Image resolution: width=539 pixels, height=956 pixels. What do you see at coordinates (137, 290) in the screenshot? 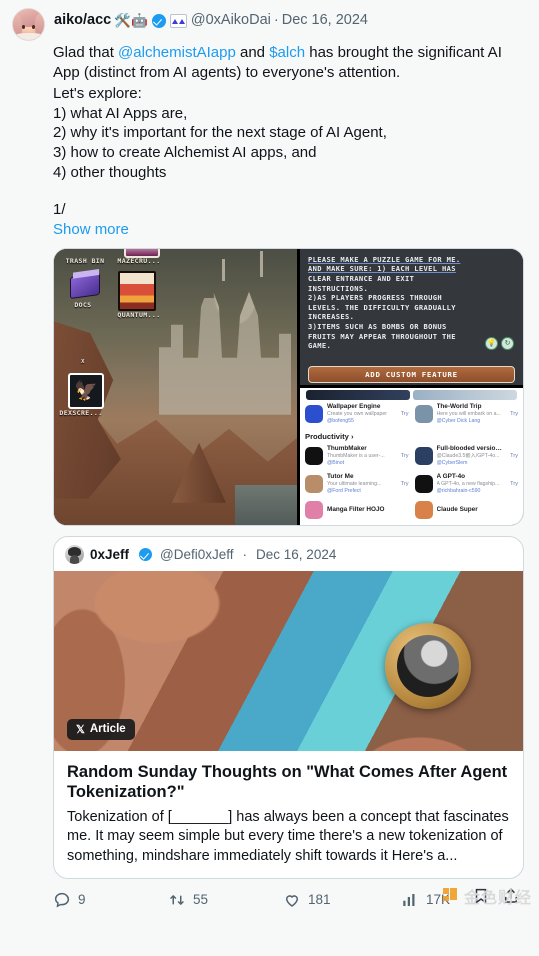
I see `desktop-icon-quantum` at bounding box center [137, 290].